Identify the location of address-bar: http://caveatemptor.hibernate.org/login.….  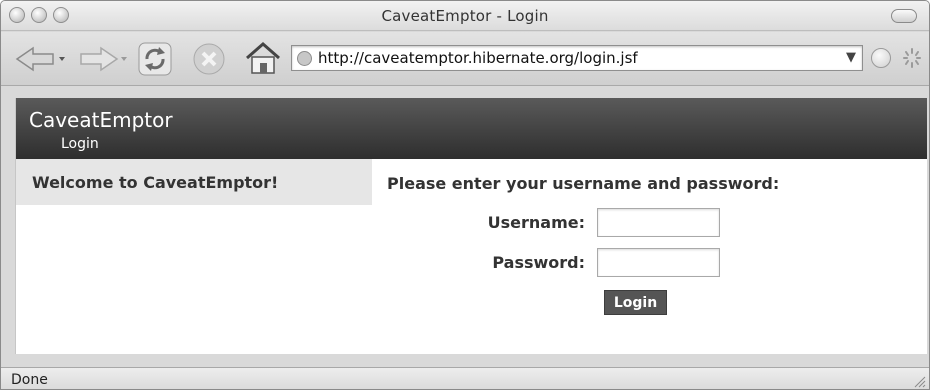
(577, 58).